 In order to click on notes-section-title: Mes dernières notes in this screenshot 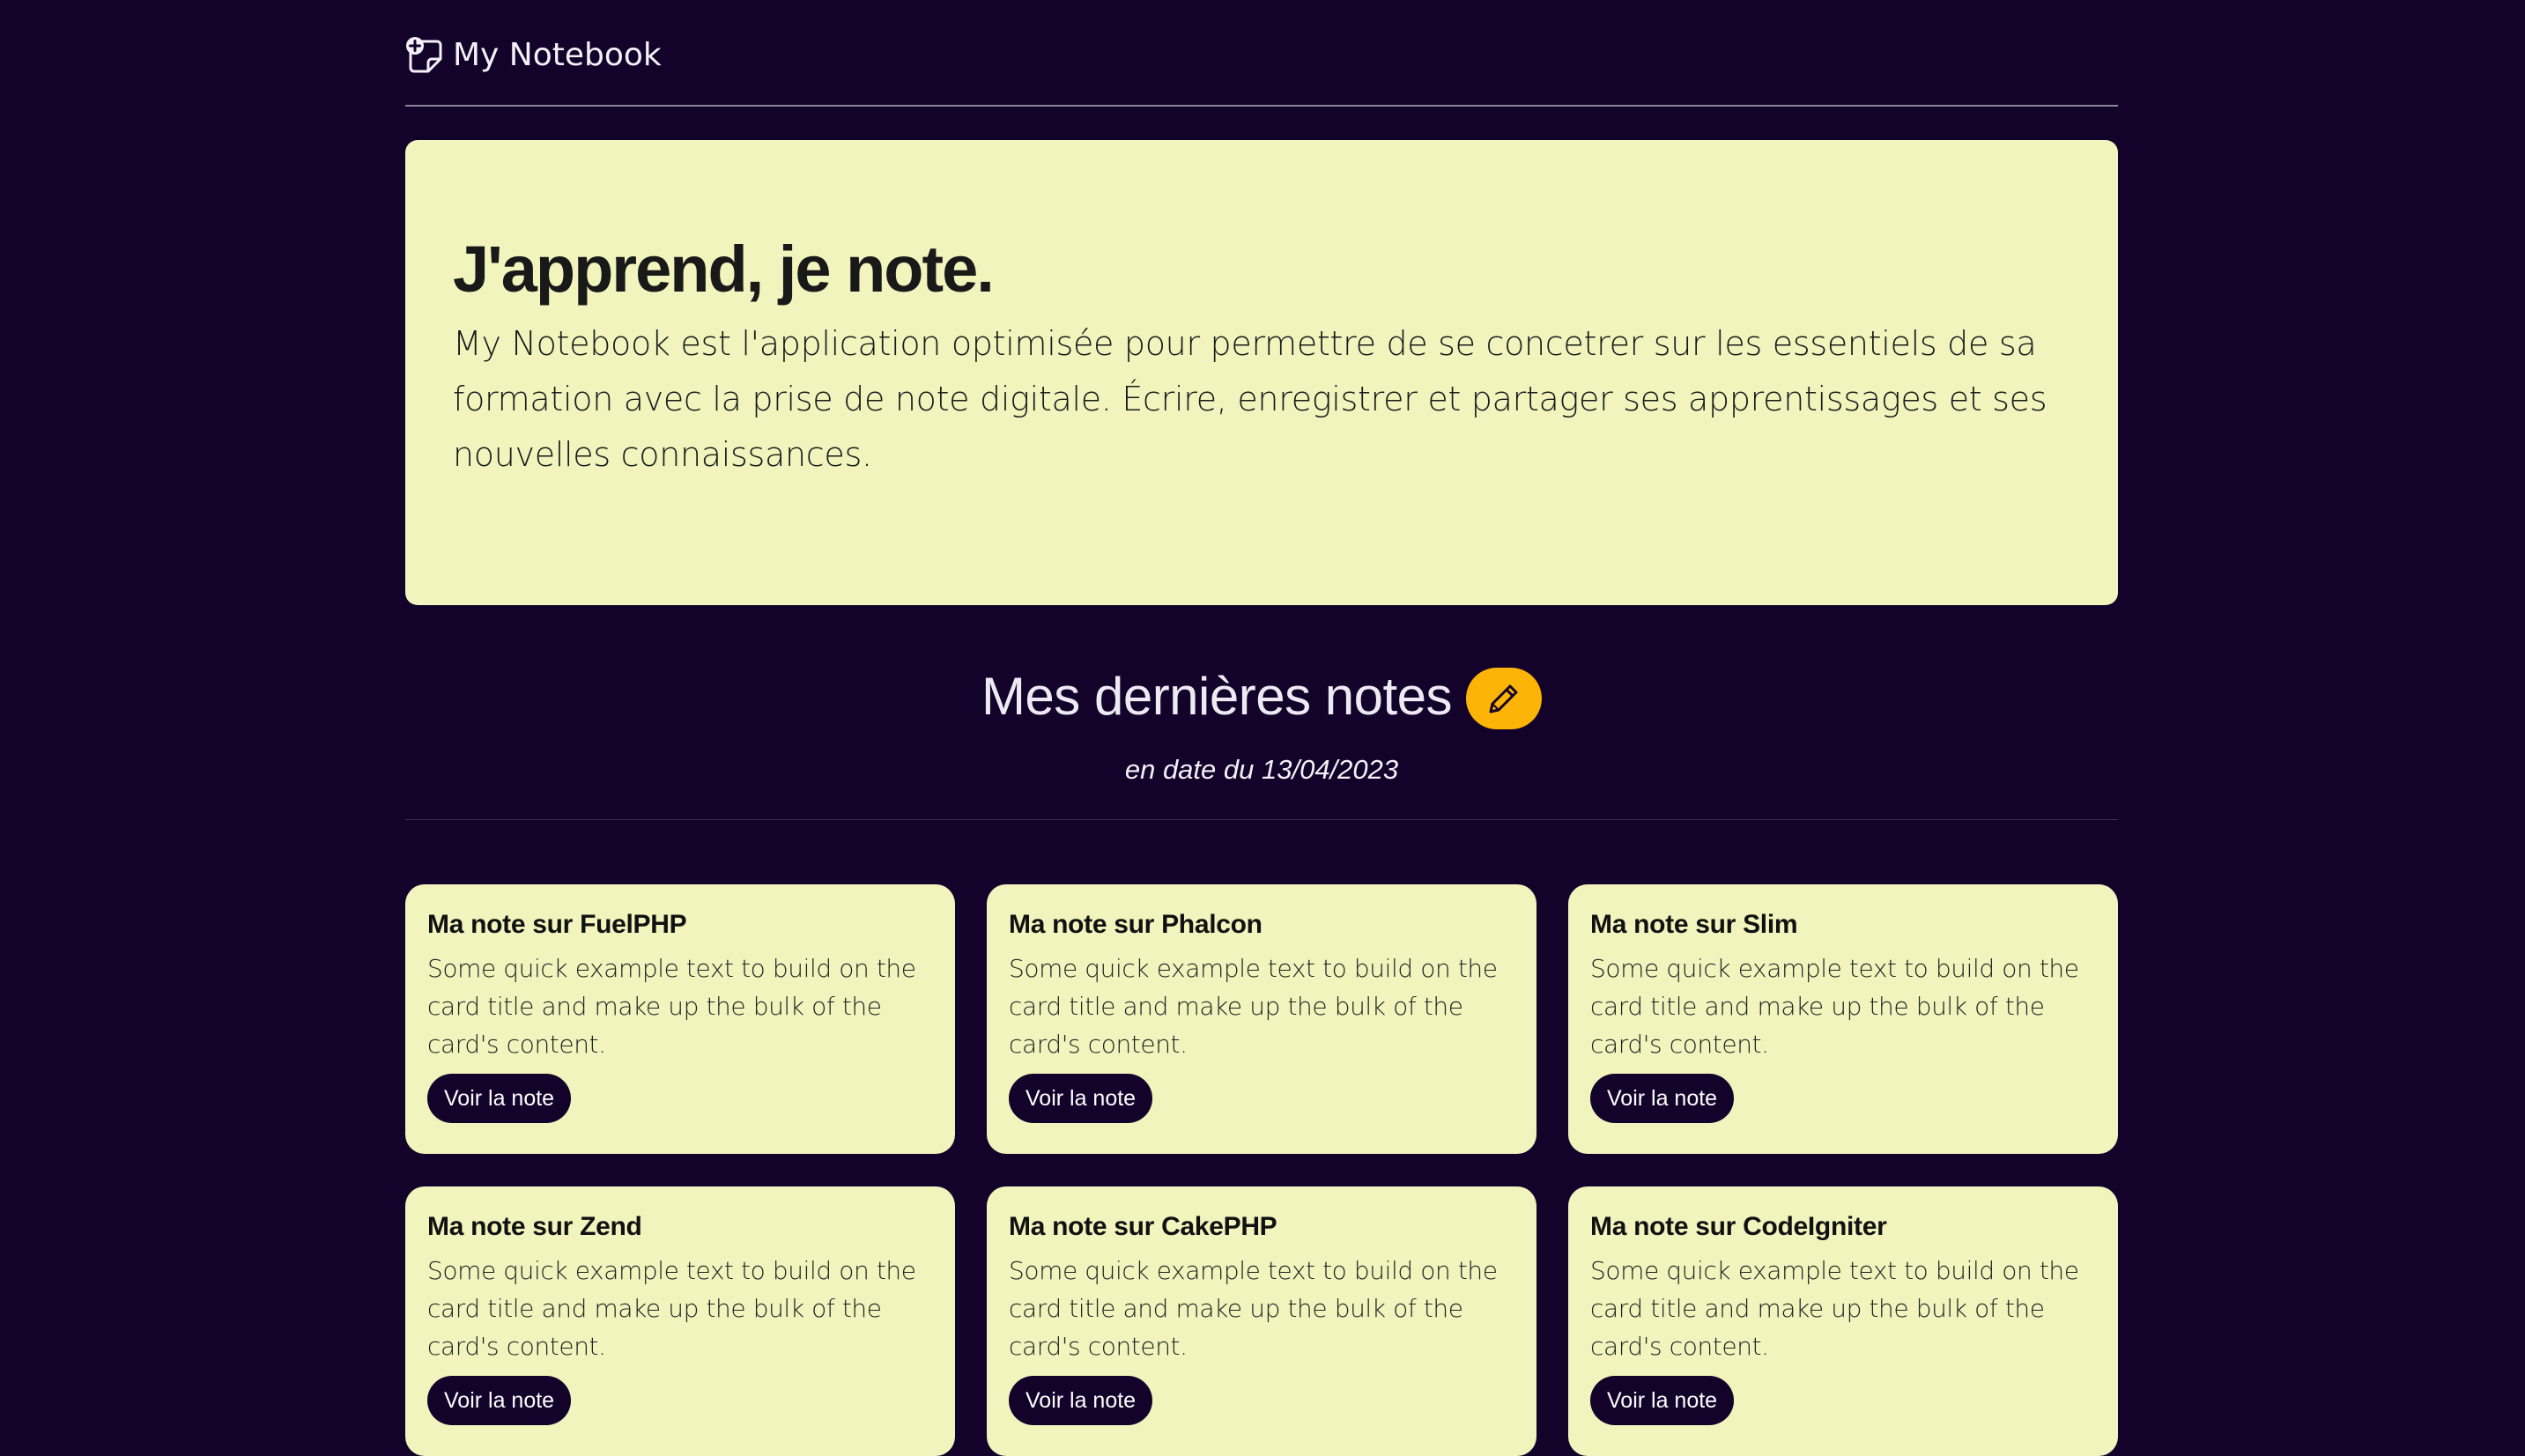, I will do `click(1217, 696)`.